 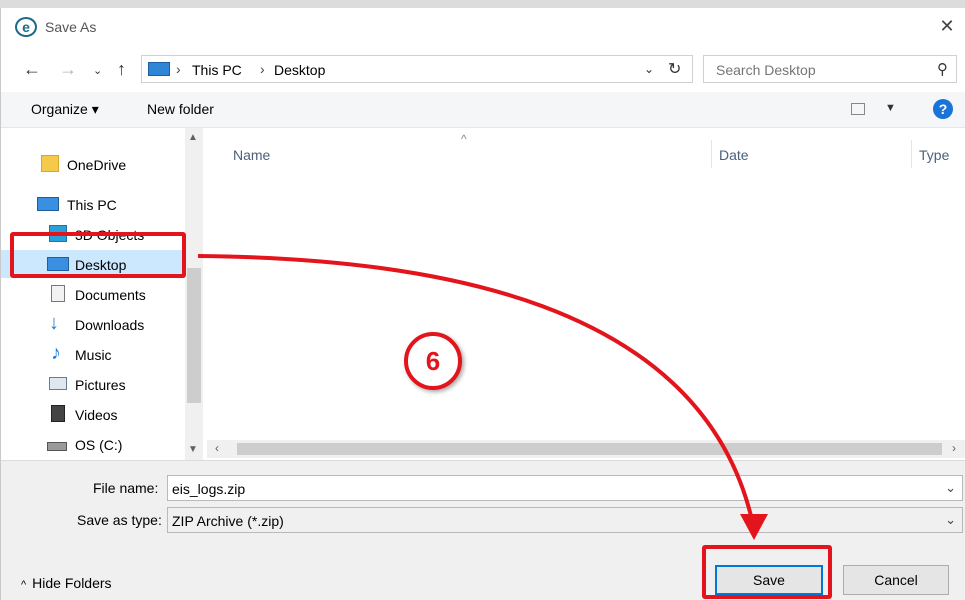 I want to click on nav-item-pictures: Pictures, so click(x=93, y=384).